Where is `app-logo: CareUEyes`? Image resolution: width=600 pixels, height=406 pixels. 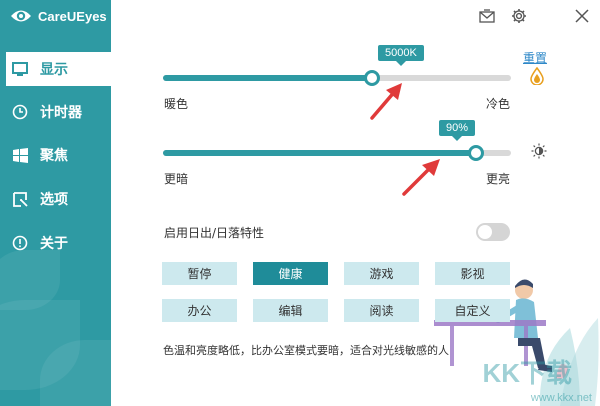
app-logo: CareUEyes is located at coordinates (58, 16).